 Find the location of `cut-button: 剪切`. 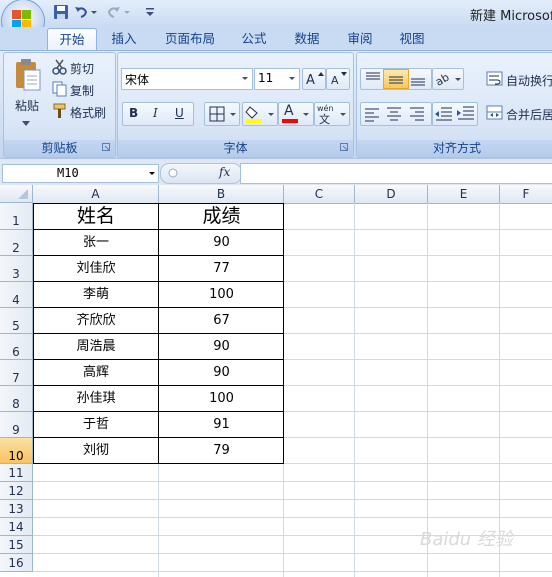

cut-button: 剪切 is located at coordinates (82, 68).